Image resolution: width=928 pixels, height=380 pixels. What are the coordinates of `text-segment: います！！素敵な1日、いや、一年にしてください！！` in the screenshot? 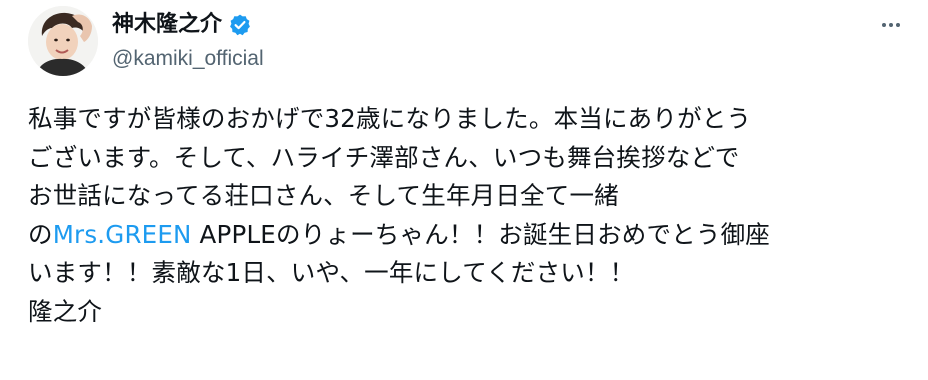 It's located at (331, 272).